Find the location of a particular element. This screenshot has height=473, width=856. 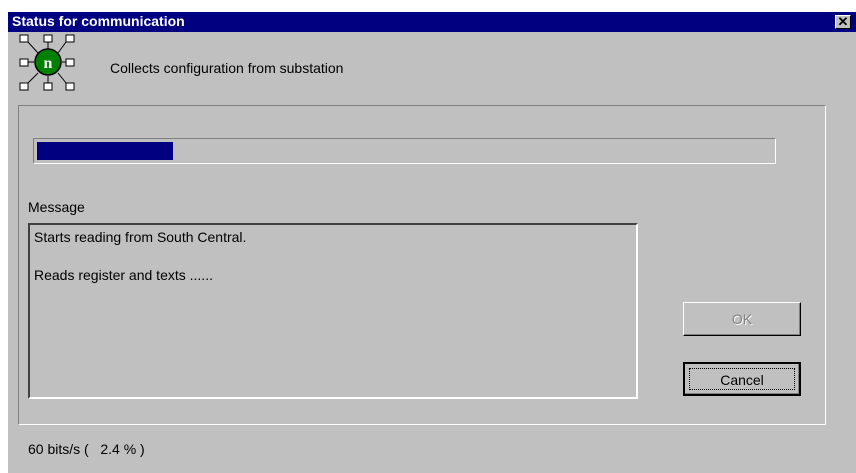

close-icon: ✕ is located at coordinates (843, 22).